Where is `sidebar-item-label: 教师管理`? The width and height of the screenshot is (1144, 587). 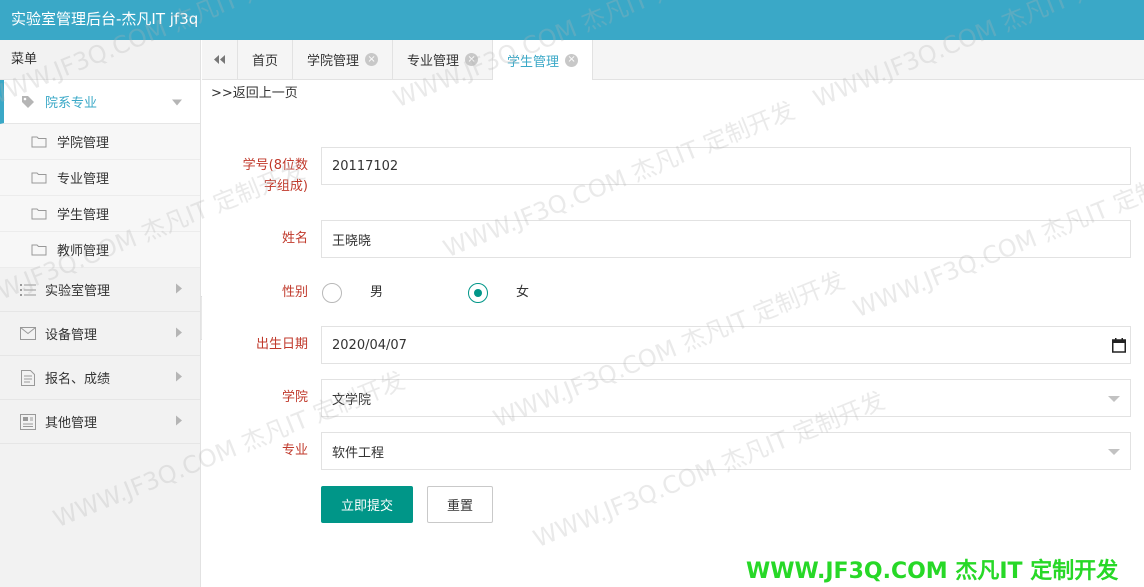
sidebar-item-label: 教师管理 is located at coordinates (83, 251).